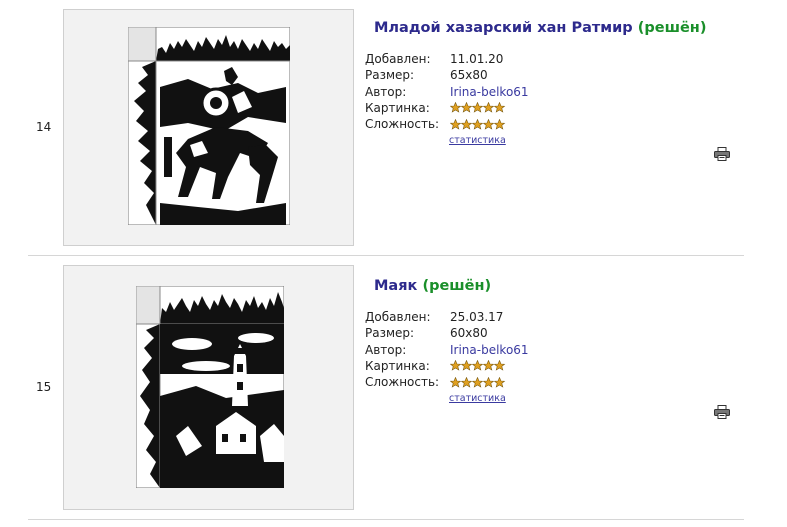  I want to click on size-value: 65x80, so click(469, 75).